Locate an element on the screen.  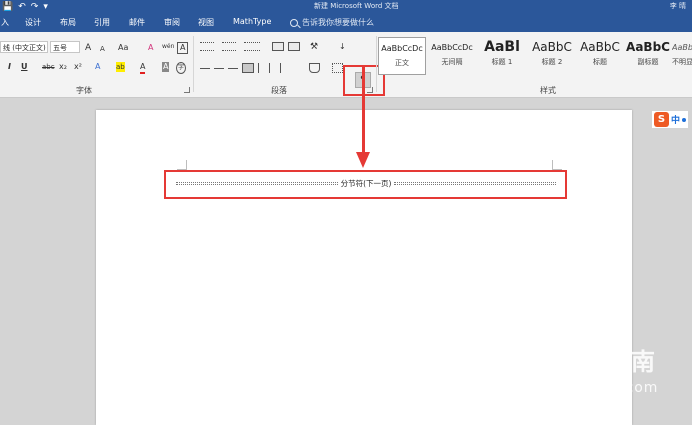
borders-icon is located at coordinates (337, 68).